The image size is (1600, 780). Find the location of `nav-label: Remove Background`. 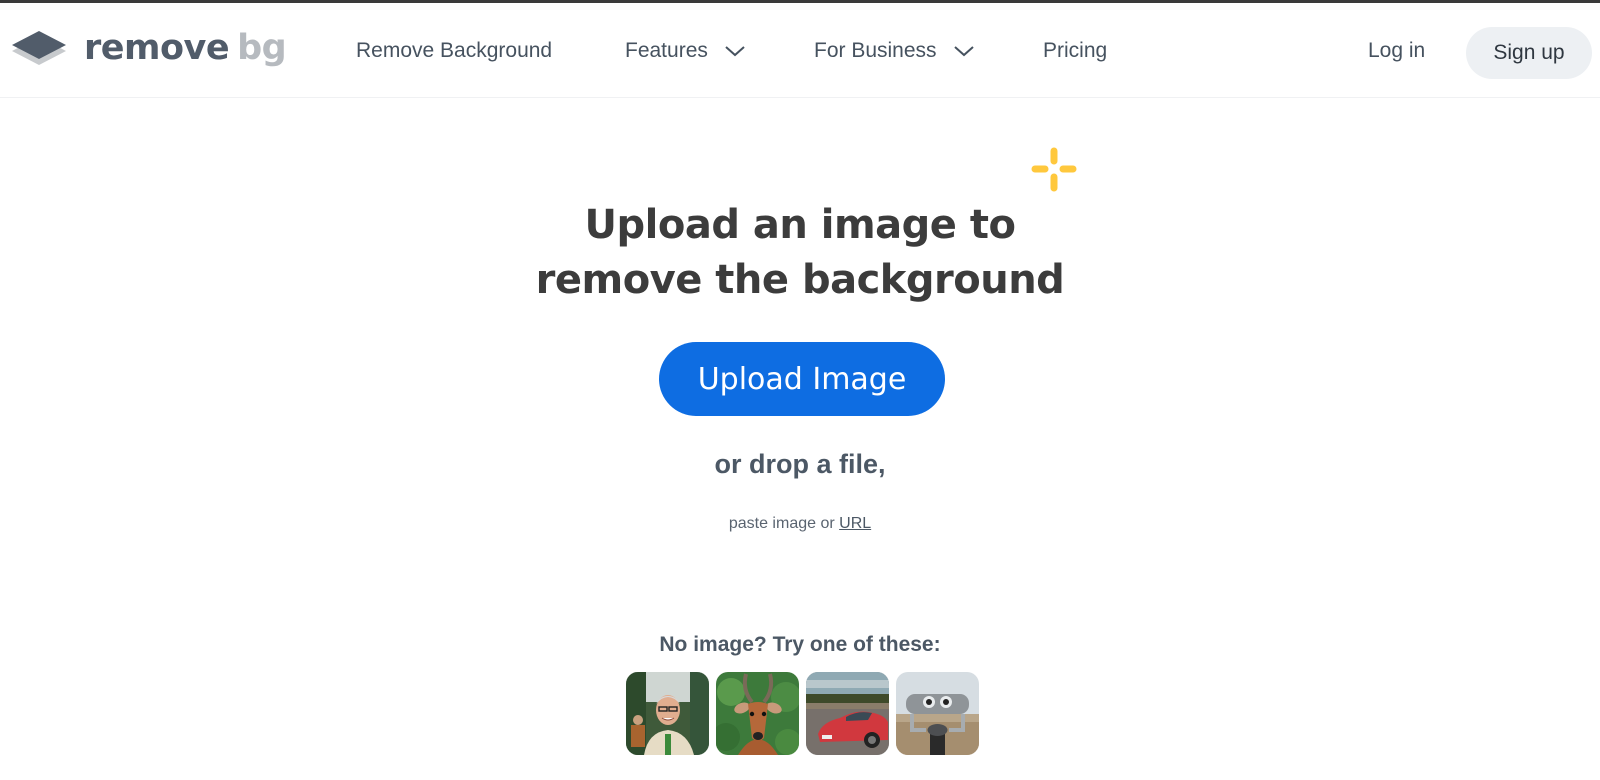

nav-label: Remove Background is located at coordinates (454, 50).